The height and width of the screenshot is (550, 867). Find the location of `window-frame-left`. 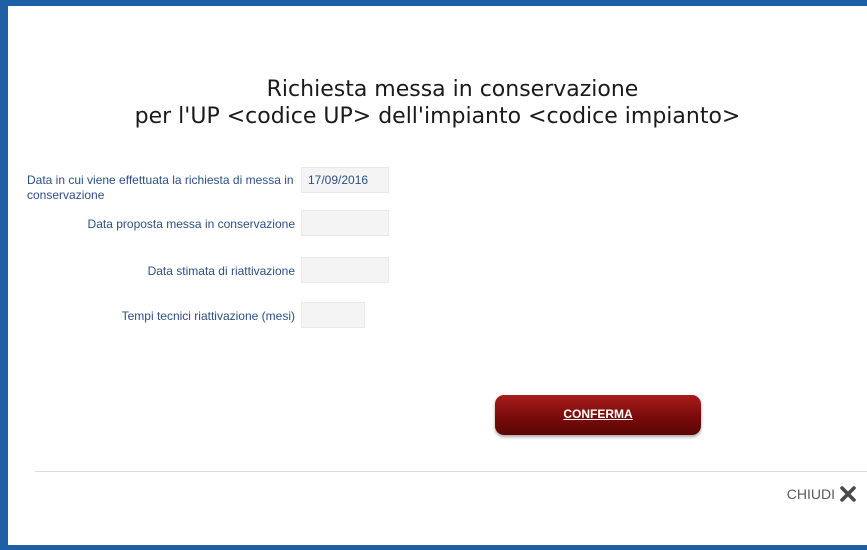

window-frame-left is located at coordinates (4, 275).